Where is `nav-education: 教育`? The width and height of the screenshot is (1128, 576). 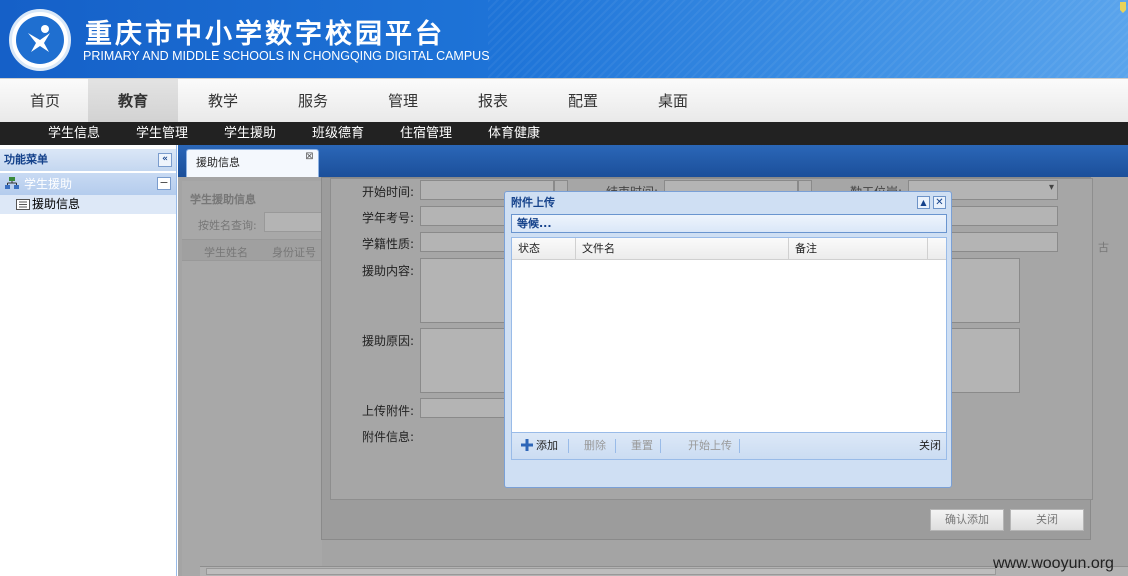 nav-education: 教育 is located at coordinates (133, 101).